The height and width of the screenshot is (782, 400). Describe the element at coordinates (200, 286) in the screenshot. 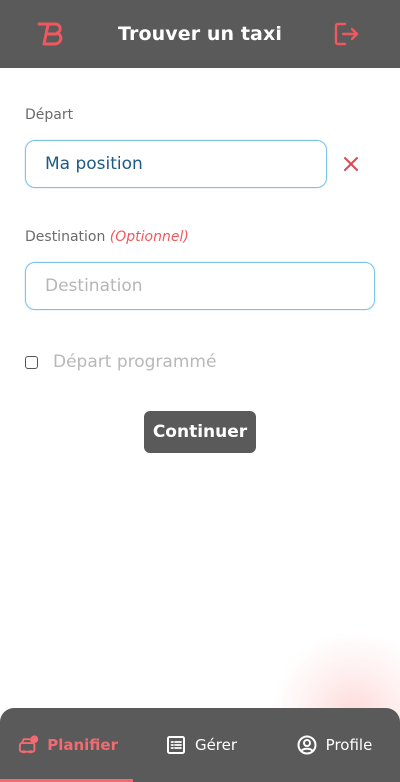

I see `destination-input: Destination` at that location.